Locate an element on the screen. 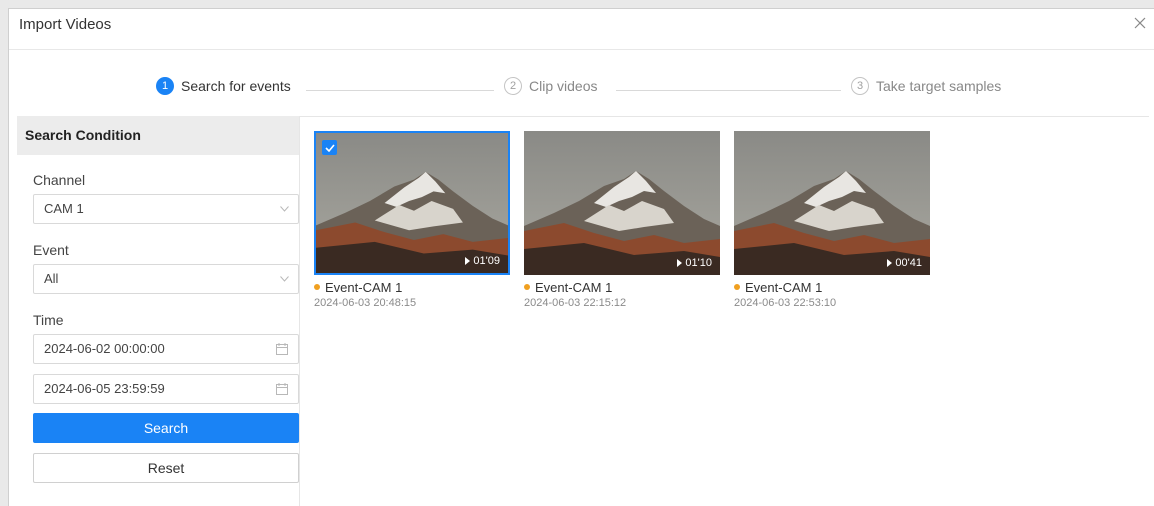  checkmark-icon is located at coordinates (329, 147).